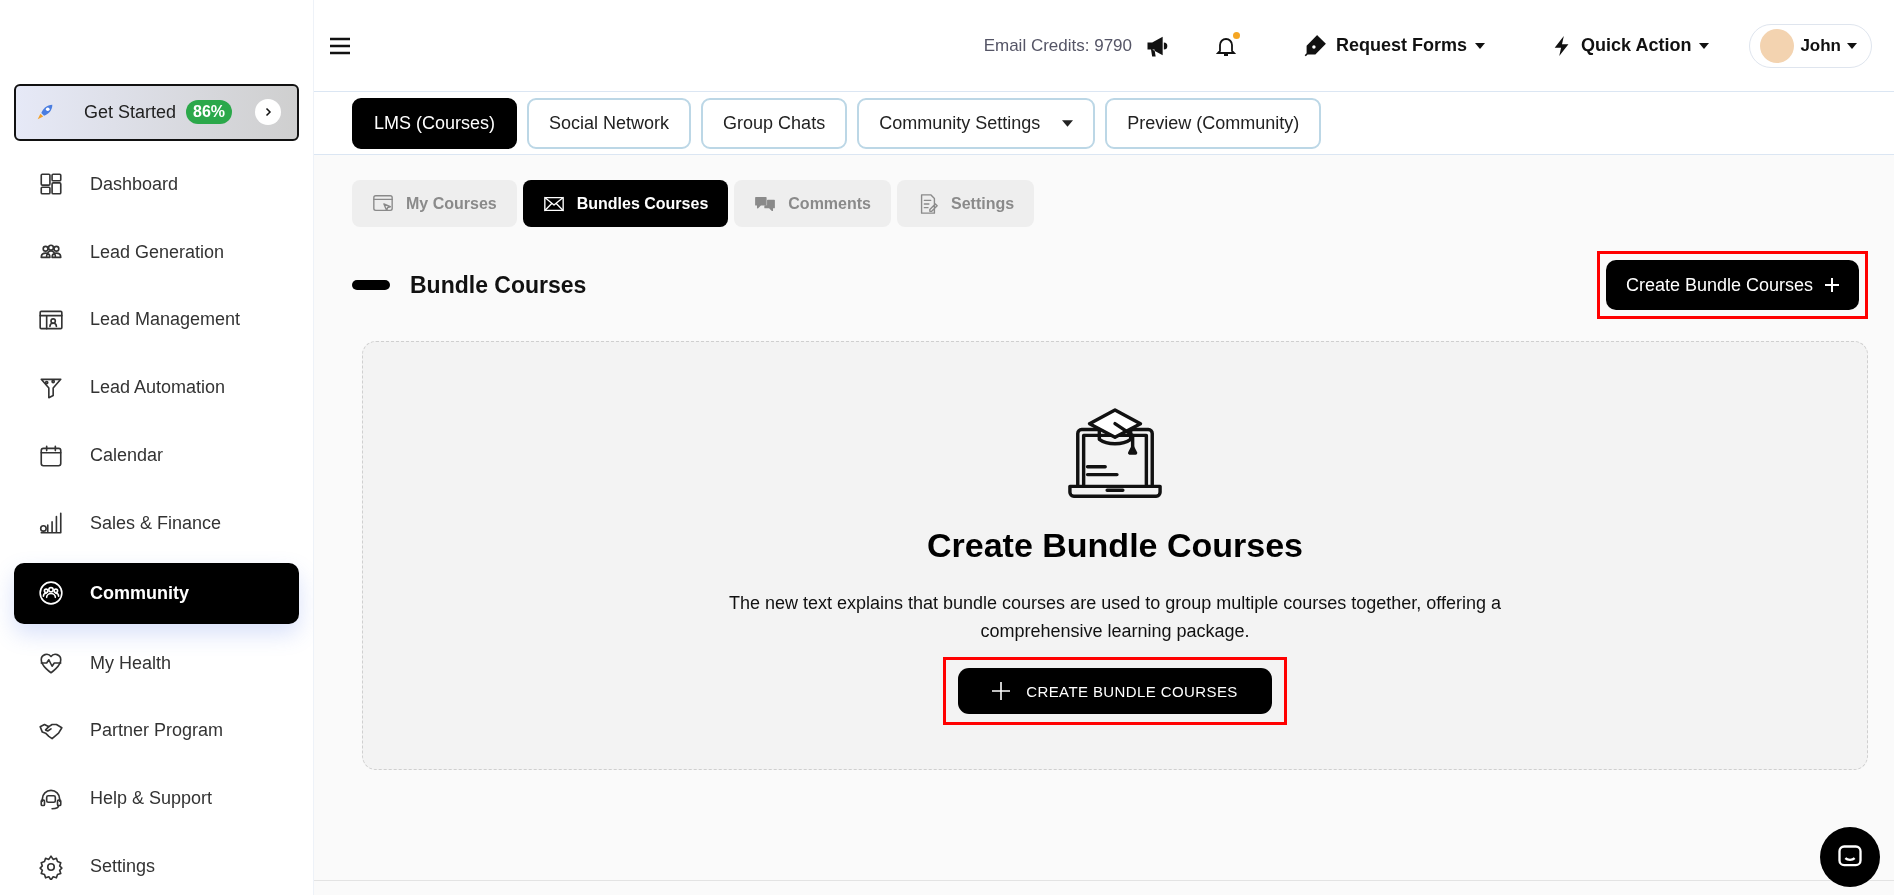 This screenshot has width=1894, height=895. I want to click on sidebar-item: Help & Support, so click(156, 799).